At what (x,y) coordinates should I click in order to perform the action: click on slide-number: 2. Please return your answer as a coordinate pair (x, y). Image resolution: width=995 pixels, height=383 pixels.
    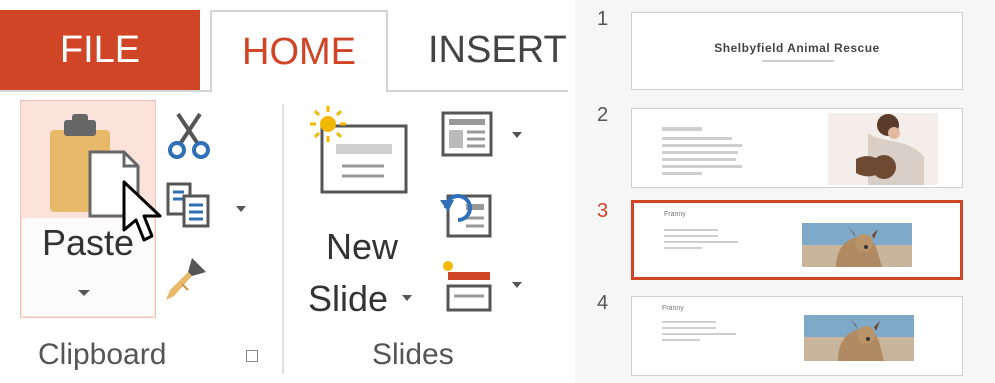
    Looking at the image, I should click on (603, 115).